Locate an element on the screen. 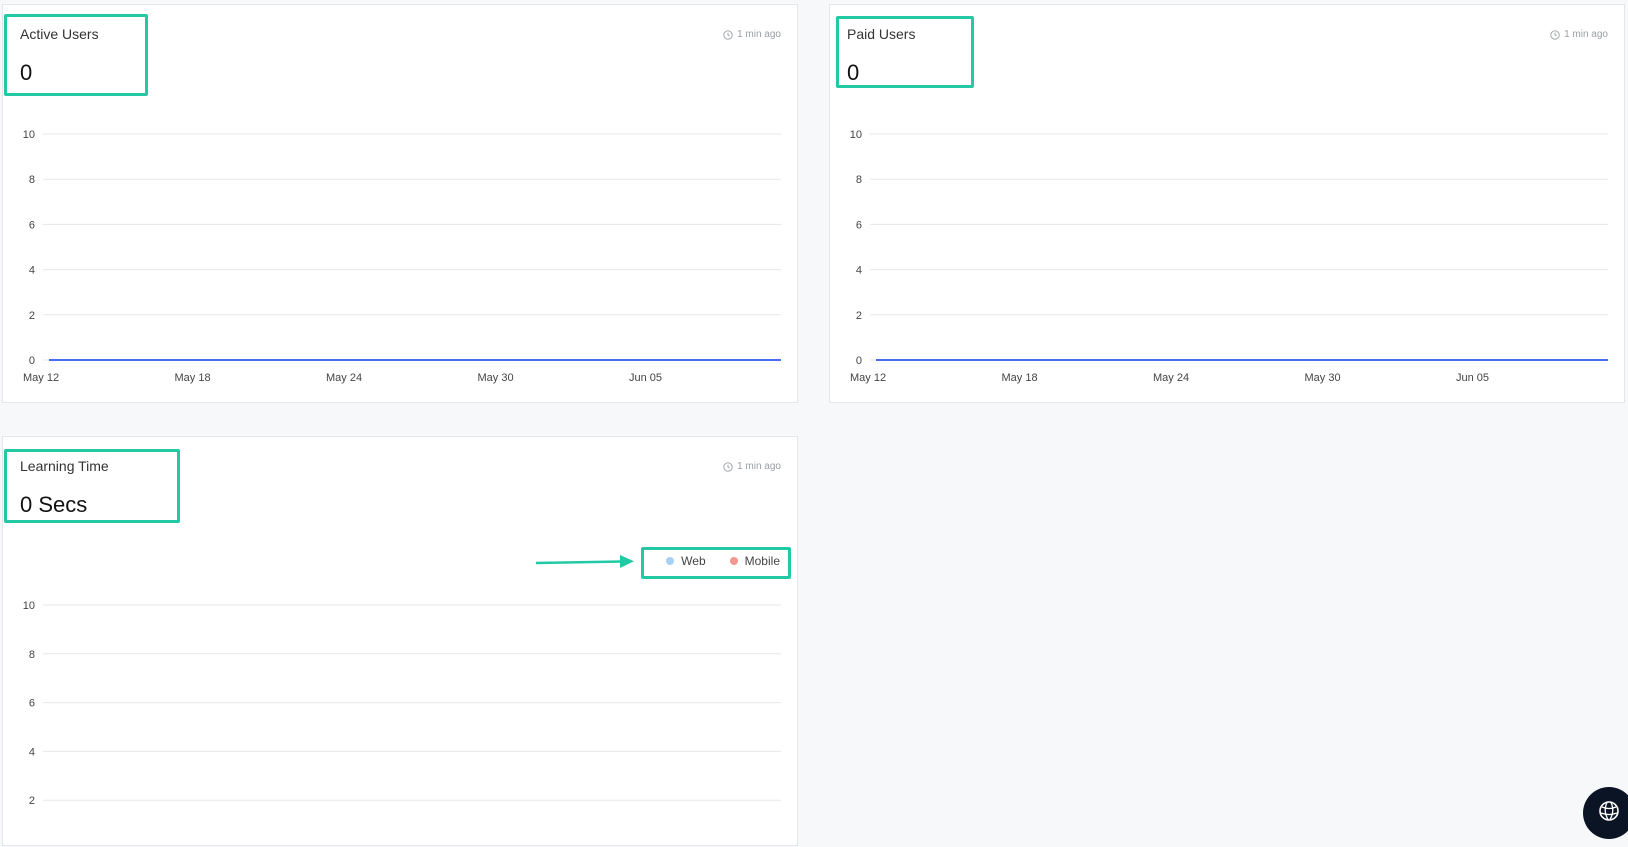  active-users-chart: 0 2 4 6 8 10 May 12 May 18 May 24 May 30 Jun 05 is located at coordinates (402, 256).